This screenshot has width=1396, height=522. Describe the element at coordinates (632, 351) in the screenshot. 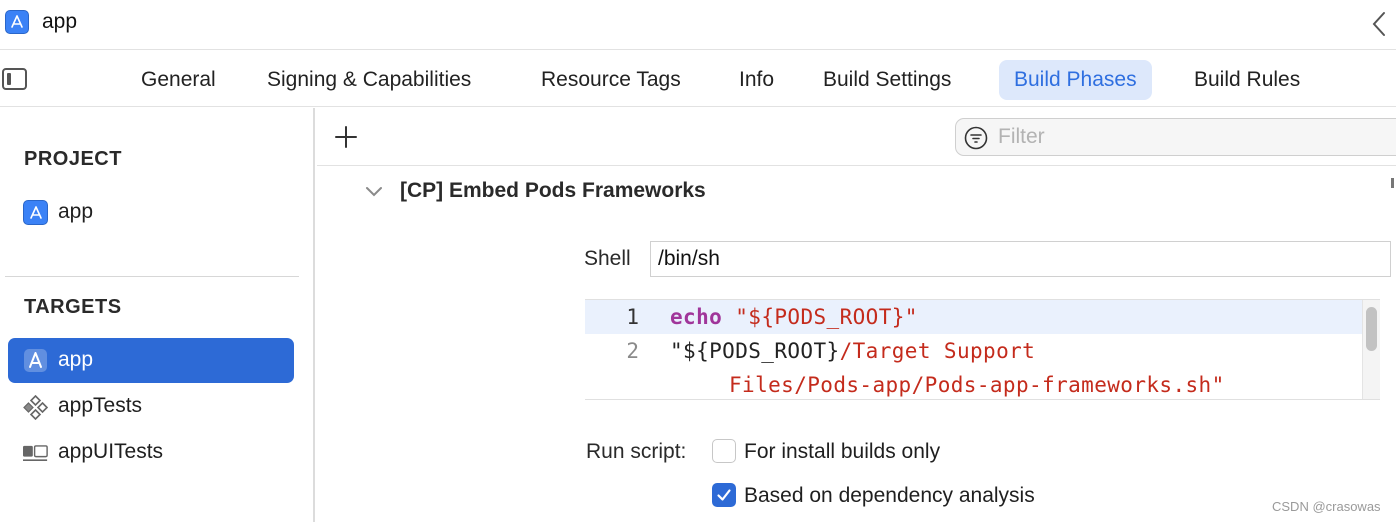

I see `line-number: 2` at that location.